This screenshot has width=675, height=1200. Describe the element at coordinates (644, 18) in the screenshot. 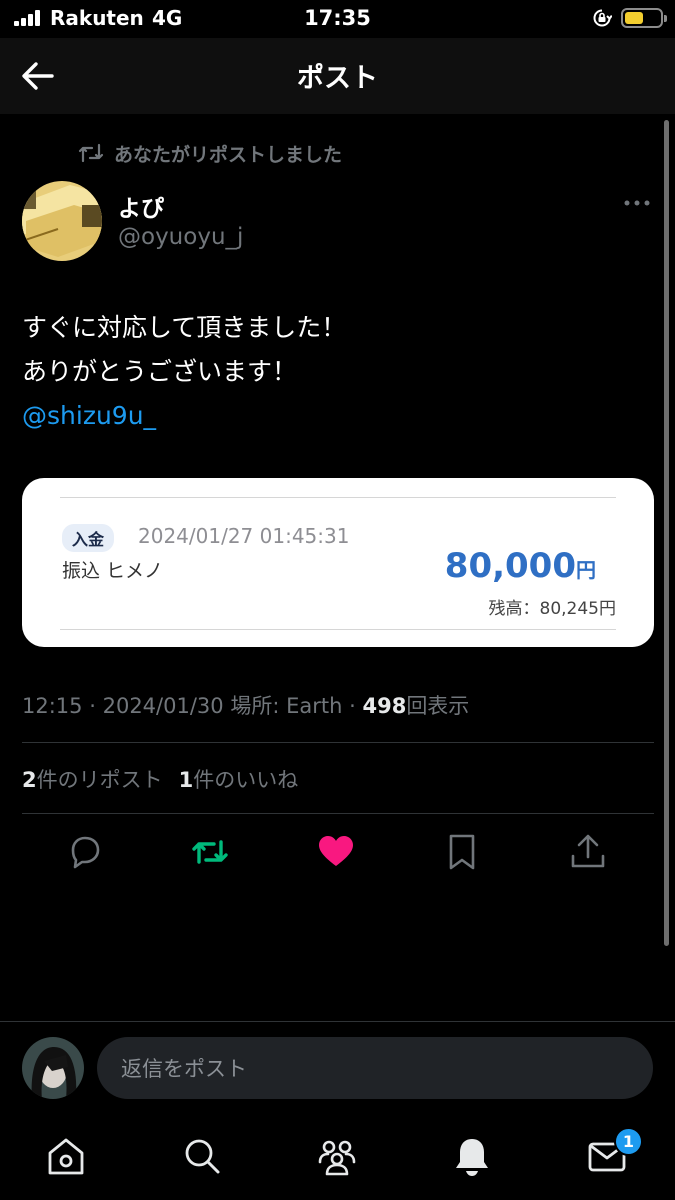

I see `battery-icon` at that location.